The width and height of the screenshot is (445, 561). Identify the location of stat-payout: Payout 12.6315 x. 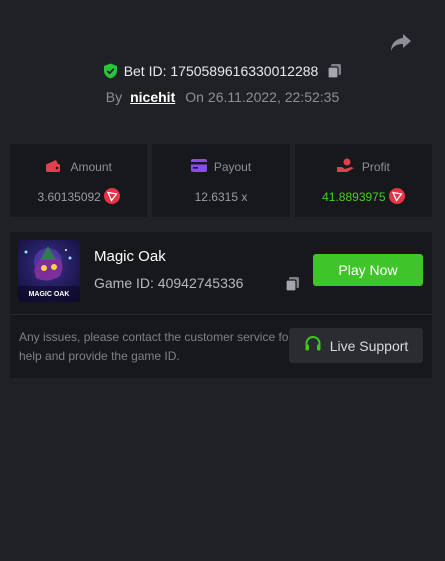
(221, 180).